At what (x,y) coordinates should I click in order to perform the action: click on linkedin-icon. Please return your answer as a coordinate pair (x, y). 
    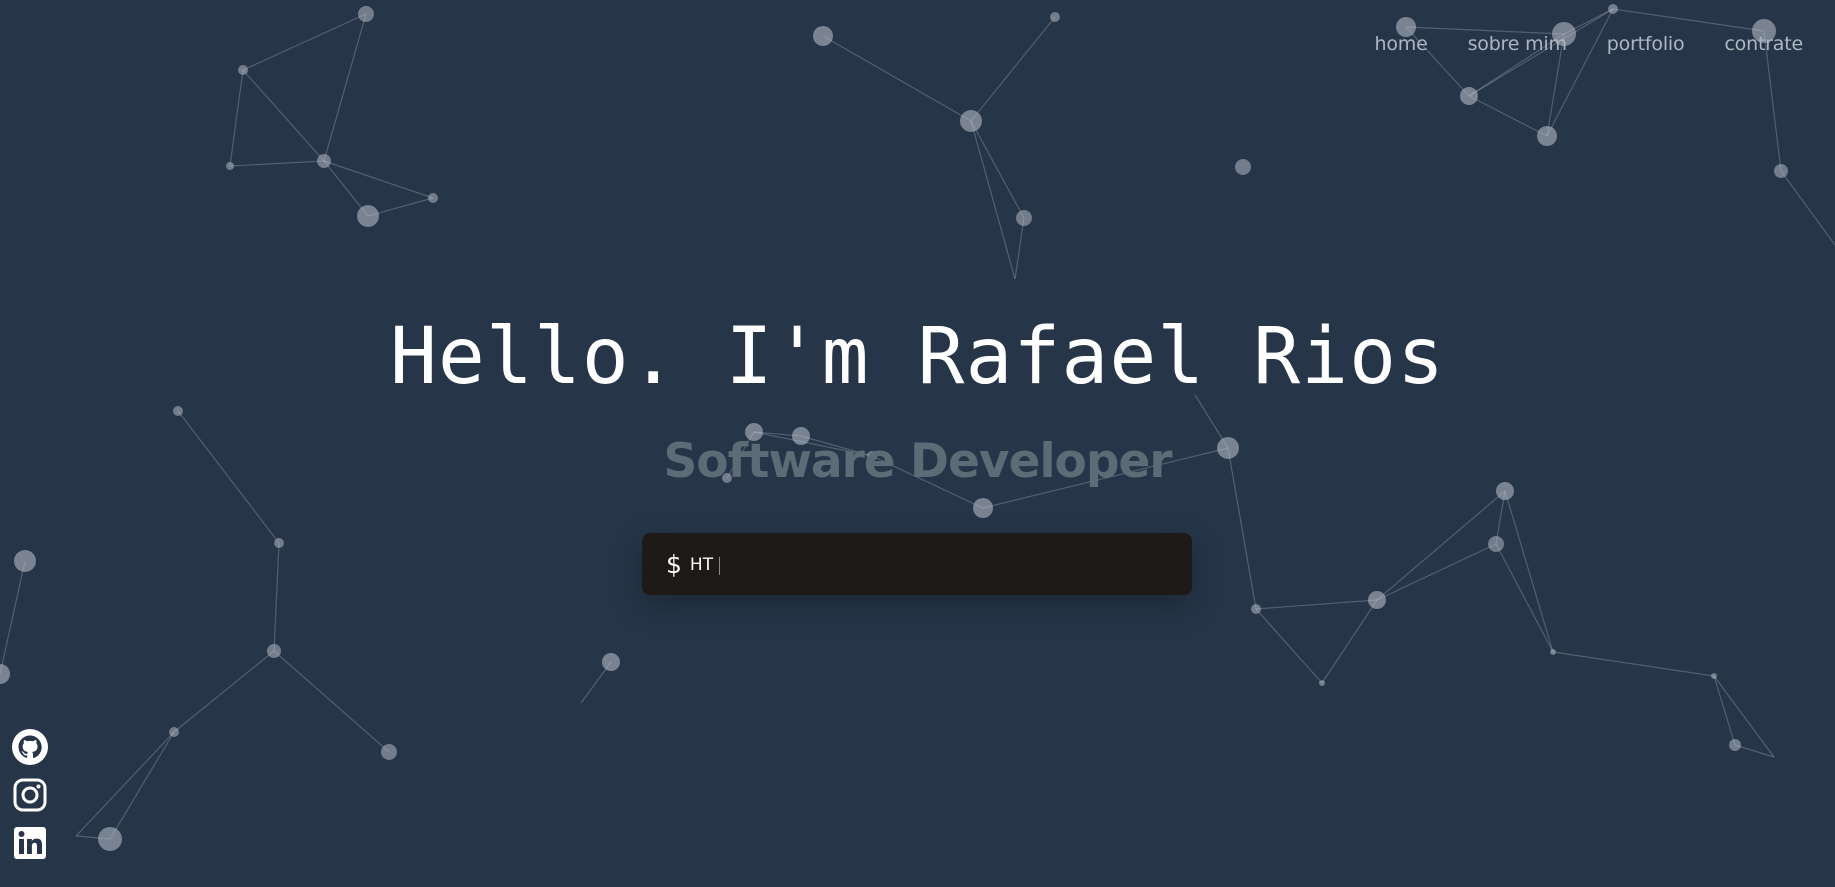
    Looking at the image, I should click on (30, 843).